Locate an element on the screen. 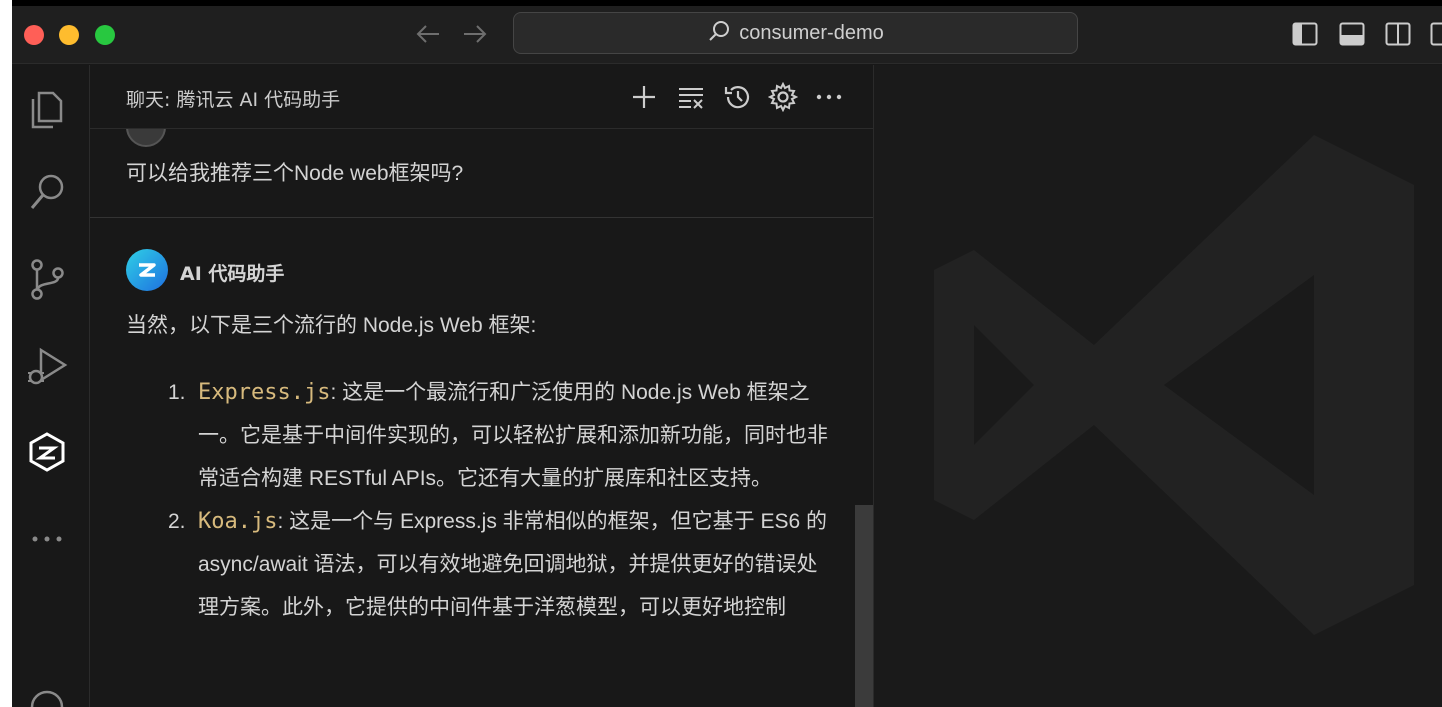 The image size is (1442, 707). framework-name: Express.js is located at coordinates (264, 392).